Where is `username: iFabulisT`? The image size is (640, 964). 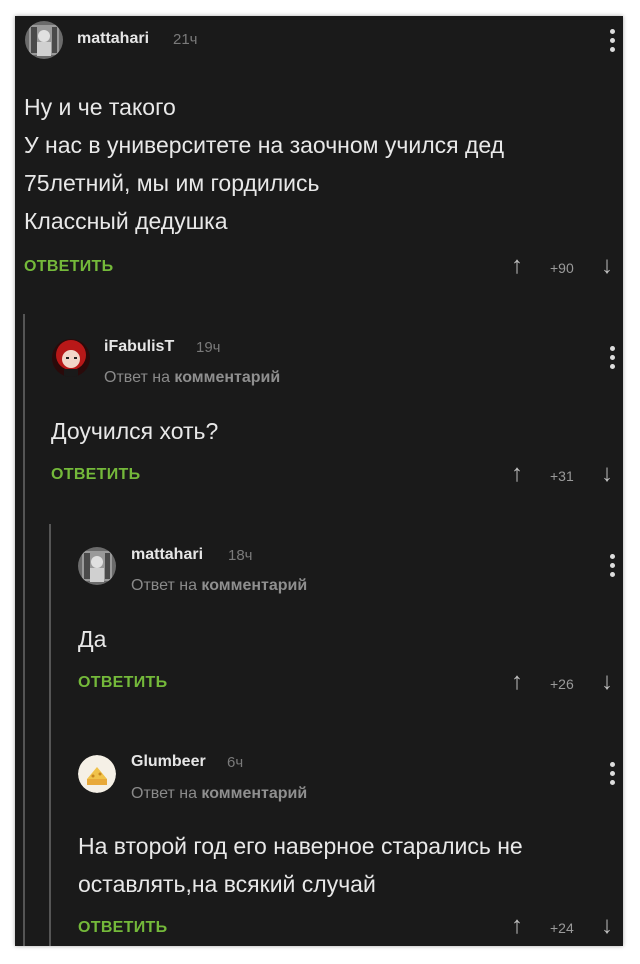 username: iFabulisT is located at coordinates (139, 347).